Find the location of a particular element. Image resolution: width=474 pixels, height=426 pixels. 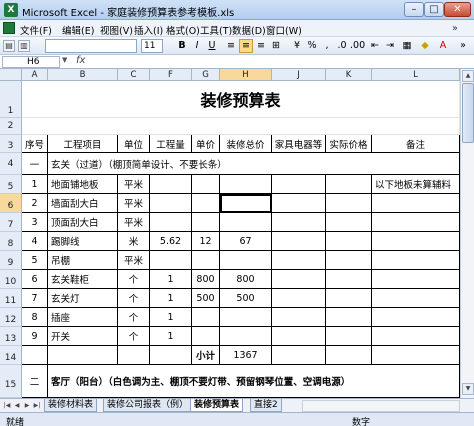

menu-window: 窗口(W) is located at coordinates (284, 30).